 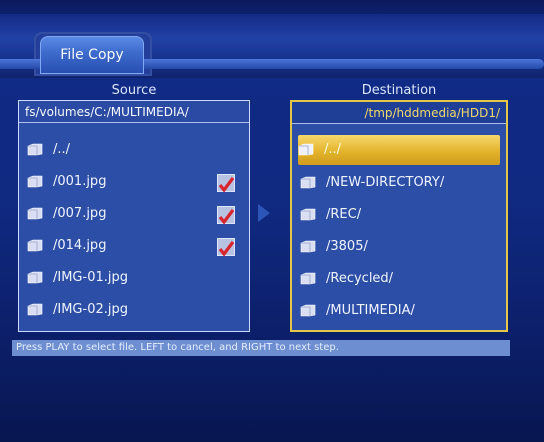 I want to click on source-item-img-02: /IMG-02.jpg, so click(x=134, y=310).